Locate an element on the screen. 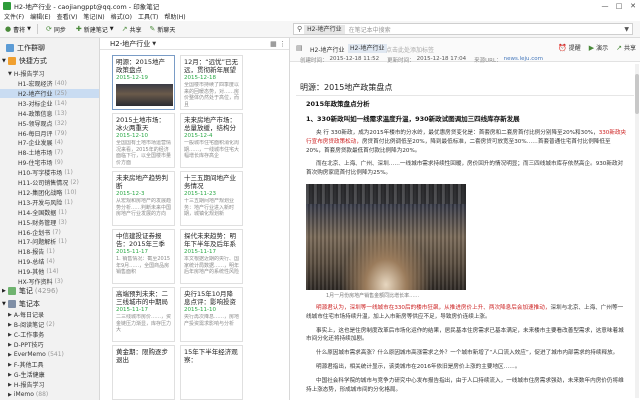 Image resolution: width=640 pixels, height=400 pixels. share-button: ↗ 共享 is located at coordinates (132, 29).